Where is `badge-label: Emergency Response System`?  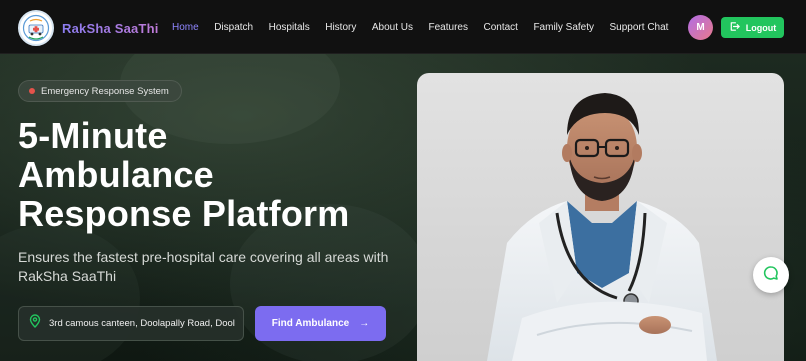 badge-label: Emergency Response System is located at coordinates (105, 91).